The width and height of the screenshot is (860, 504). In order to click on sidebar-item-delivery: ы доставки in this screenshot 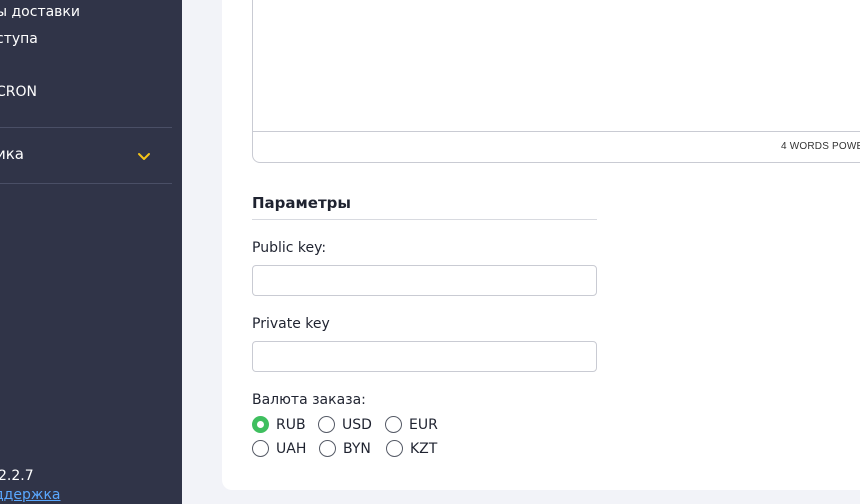, I will do `click(40, 12)`.